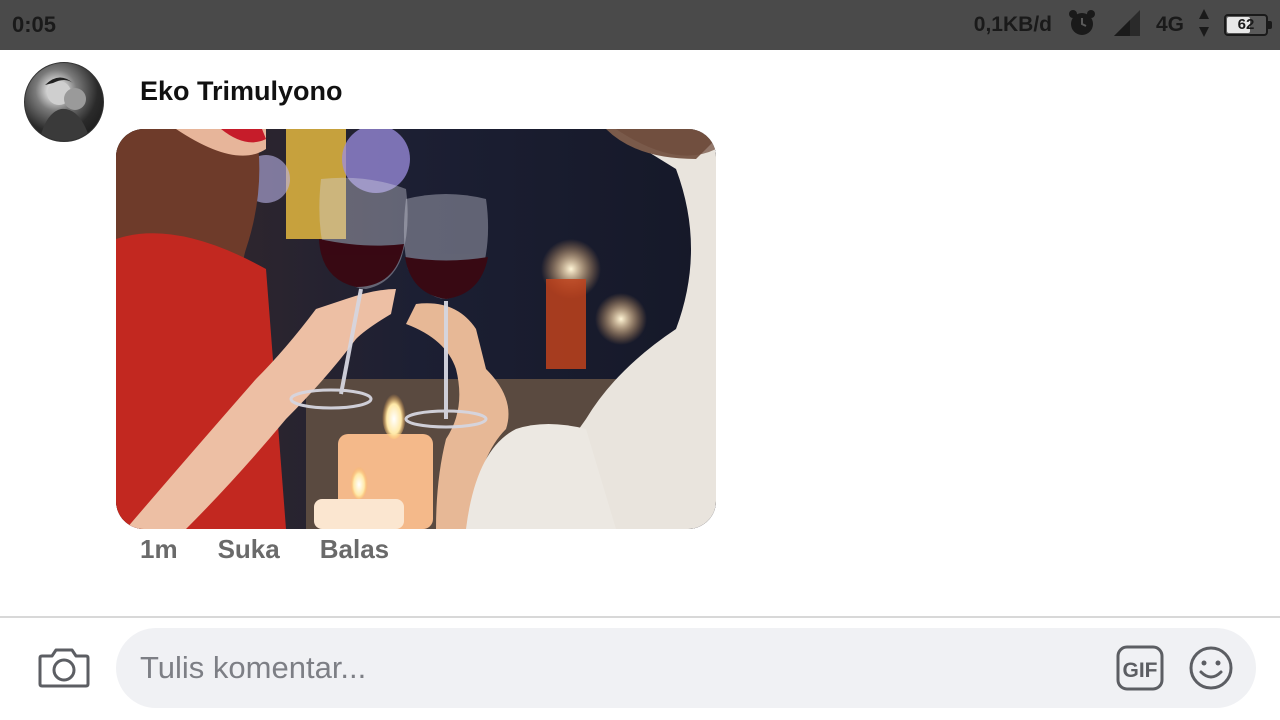 The image size is (1280, 720). Describe the element at coordinates (64, 668) in the screenshot. I see `camera-icon` at that location.